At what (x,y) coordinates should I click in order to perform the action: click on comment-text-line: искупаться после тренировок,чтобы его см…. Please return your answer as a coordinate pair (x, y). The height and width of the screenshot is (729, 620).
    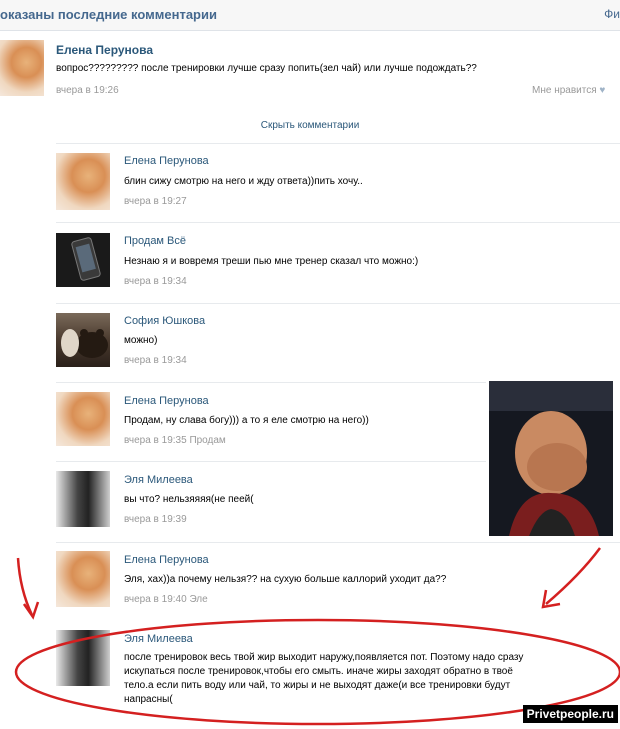
    Looking at the image, I should click on (318, 671).